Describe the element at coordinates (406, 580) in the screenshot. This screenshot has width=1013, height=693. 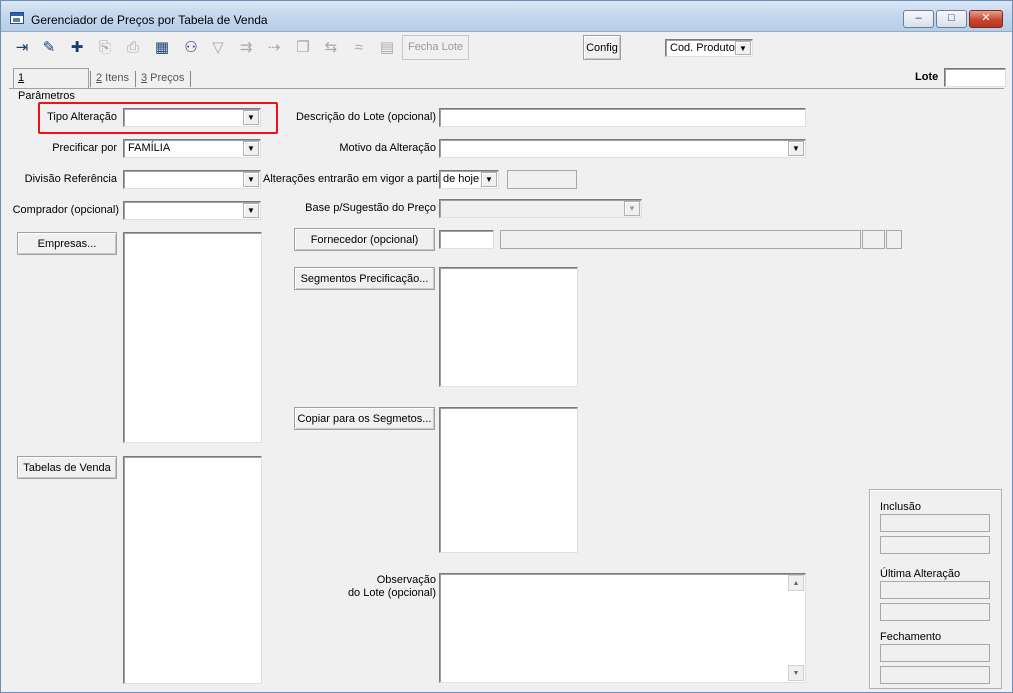
I see `observacao-label-line1: Observação` at that location.